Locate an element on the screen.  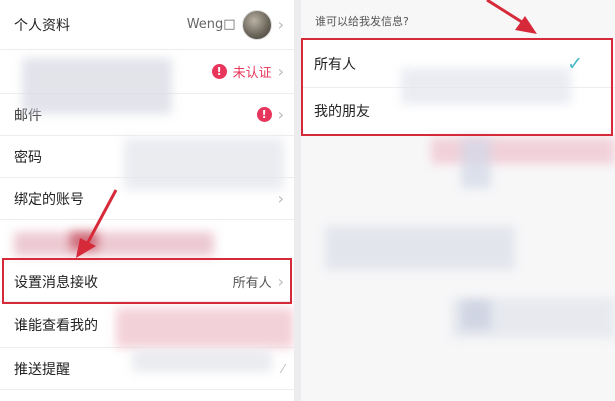
avatar is located at coordinates (256, 24).